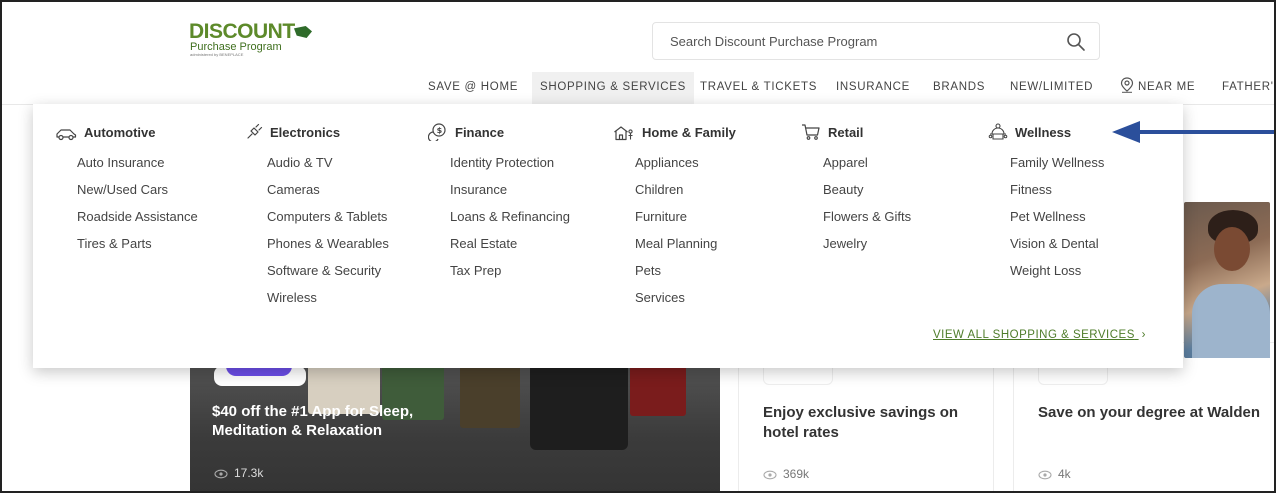  I want to click on category-title: Wellness, so click(1043, 132).